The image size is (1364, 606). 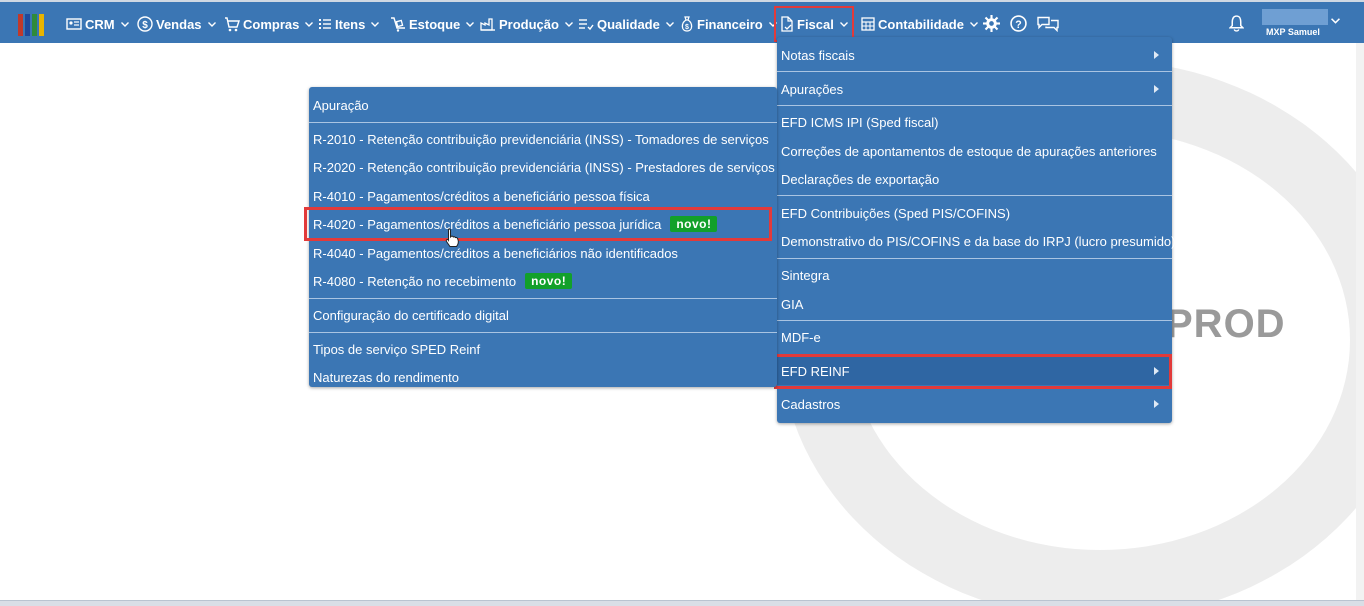 What do you see at coordinates (792, 304) in the screenshot?
I see `menu-item-label: GIA` at bounding box center [792, 304].